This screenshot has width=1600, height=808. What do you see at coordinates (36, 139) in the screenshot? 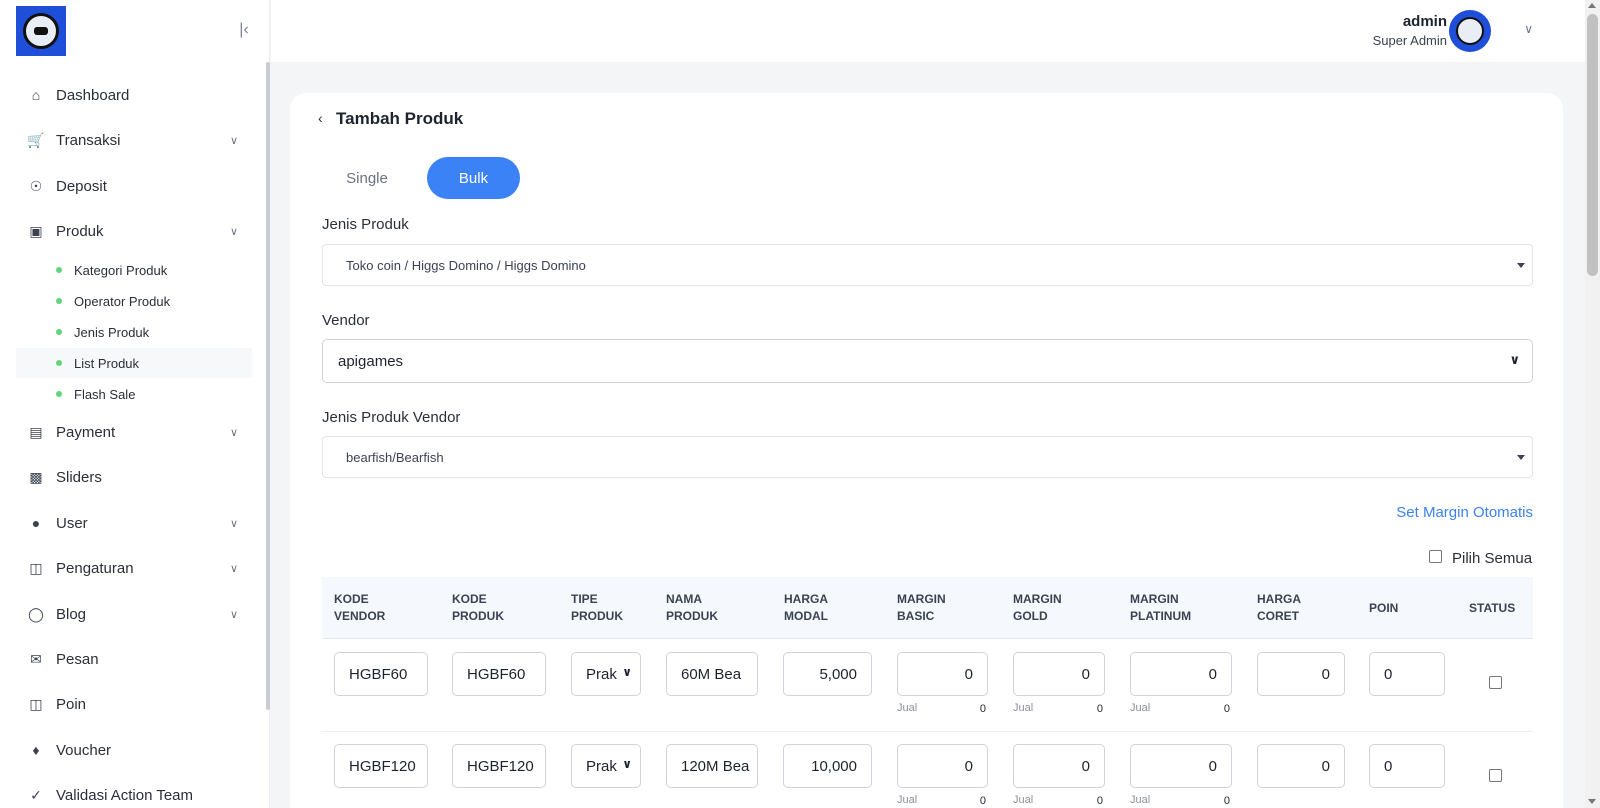
I see `cart-icon: 🛒` at bounding box center [36, 139].